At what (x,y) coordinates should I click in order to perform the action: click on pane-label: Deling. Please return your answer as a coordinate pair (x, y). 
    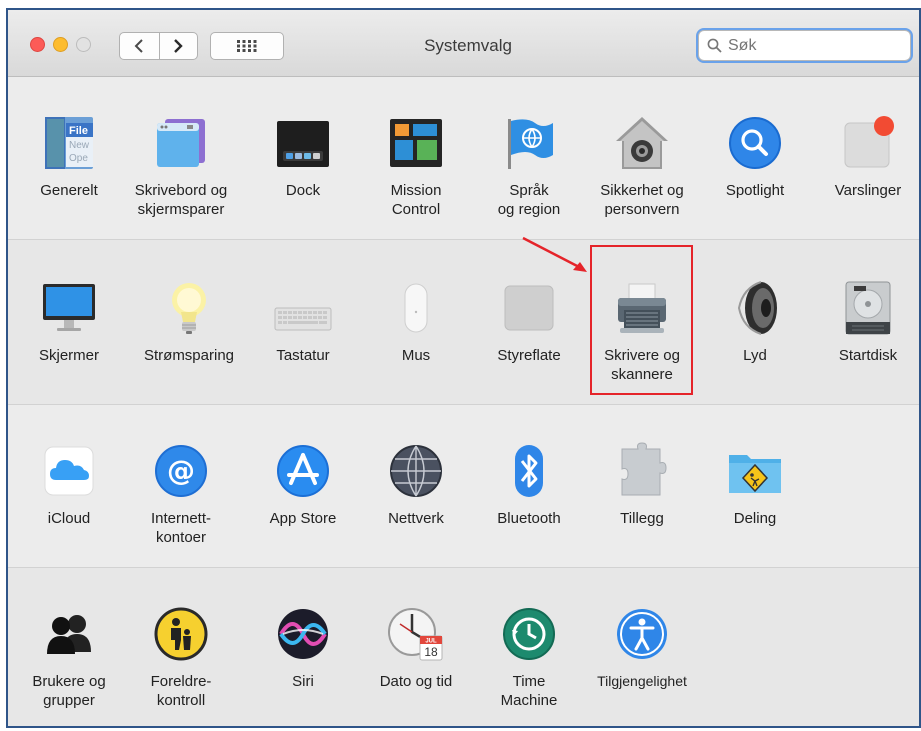
    Looking at the image, I should click on (755, 518).